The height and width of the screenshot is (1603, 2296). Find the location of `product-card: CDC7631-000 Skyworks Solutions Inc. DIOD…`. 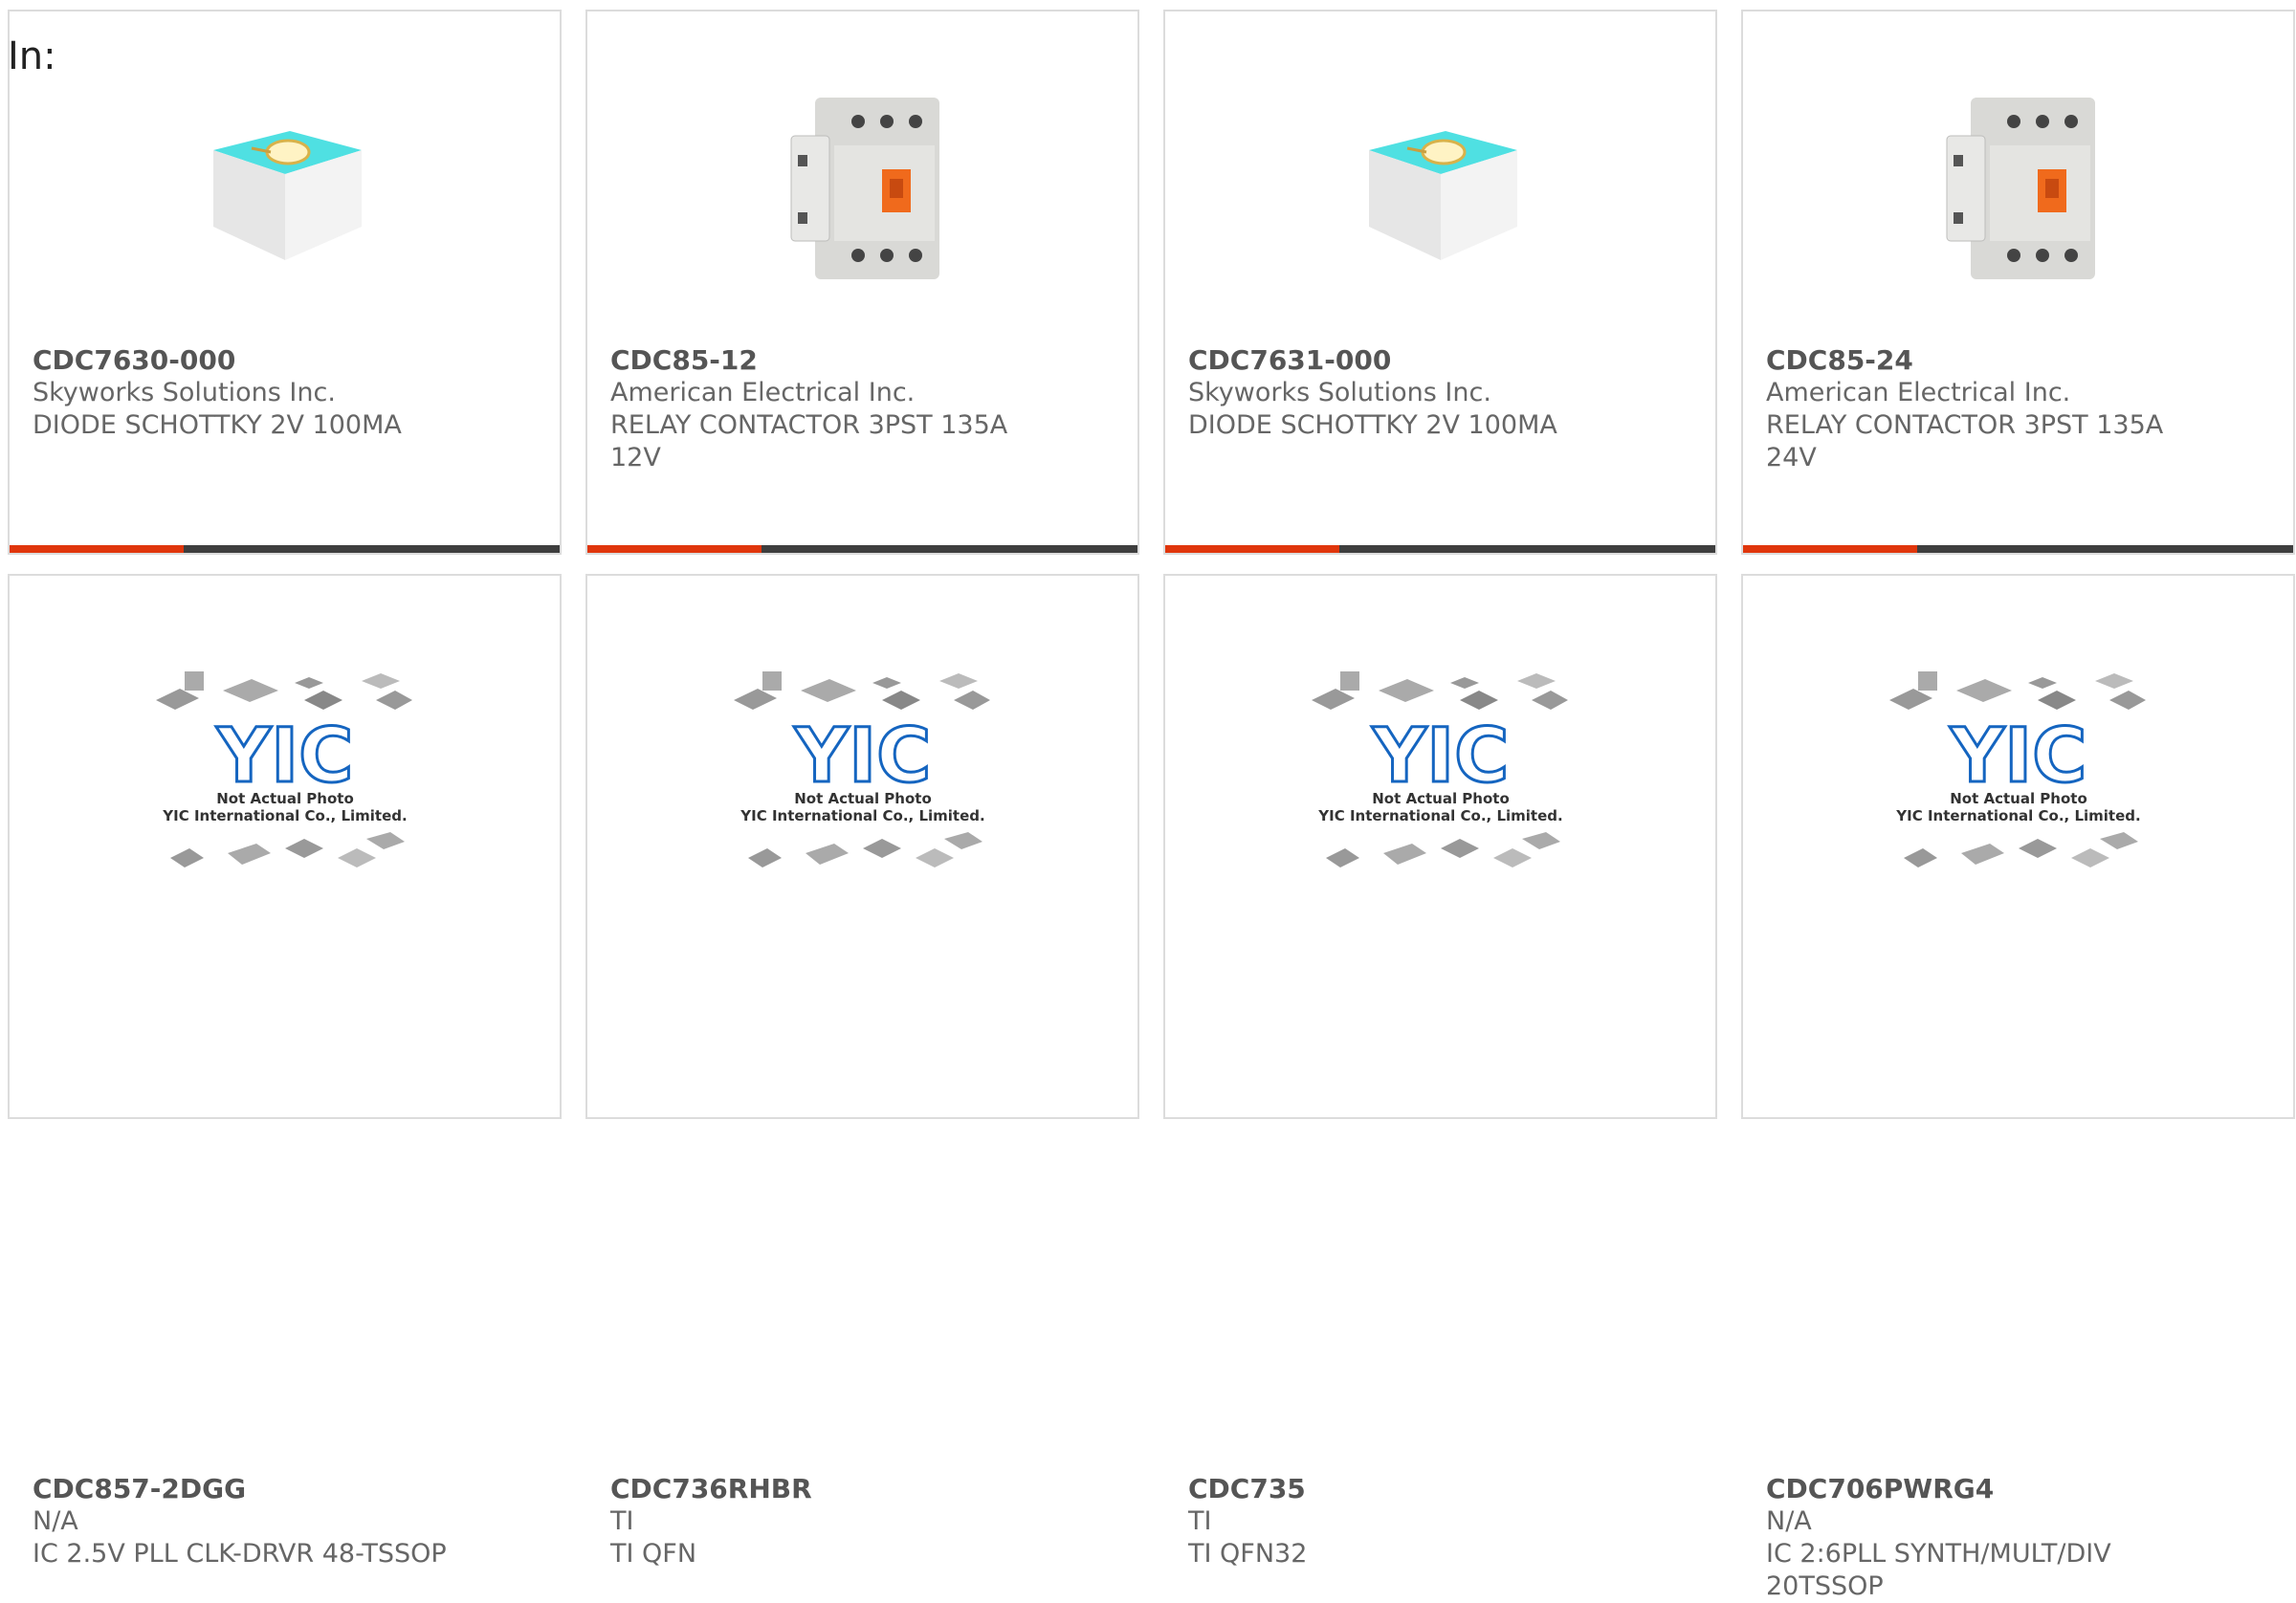

product-card: CDC7631-000 Skyworks Solutions Inc. DIOD… is located at coordinates (1440, 283).